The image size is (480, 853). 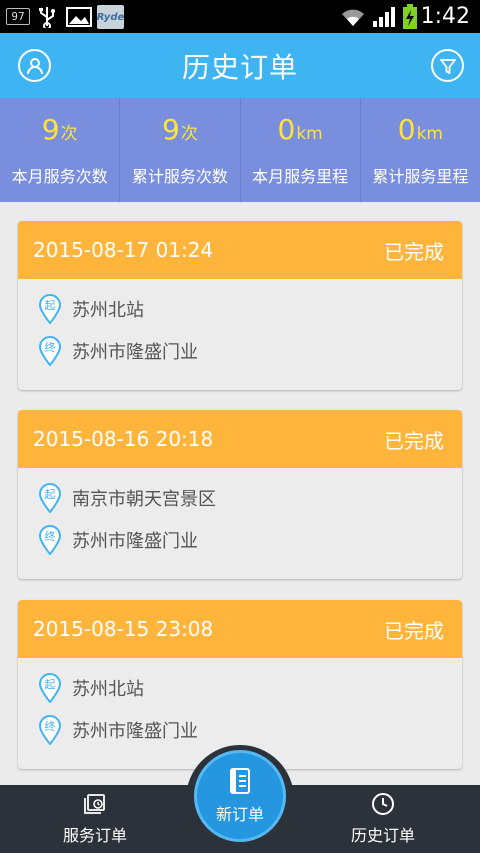 I want to click on clock-icon, so click(x=383, y=804).